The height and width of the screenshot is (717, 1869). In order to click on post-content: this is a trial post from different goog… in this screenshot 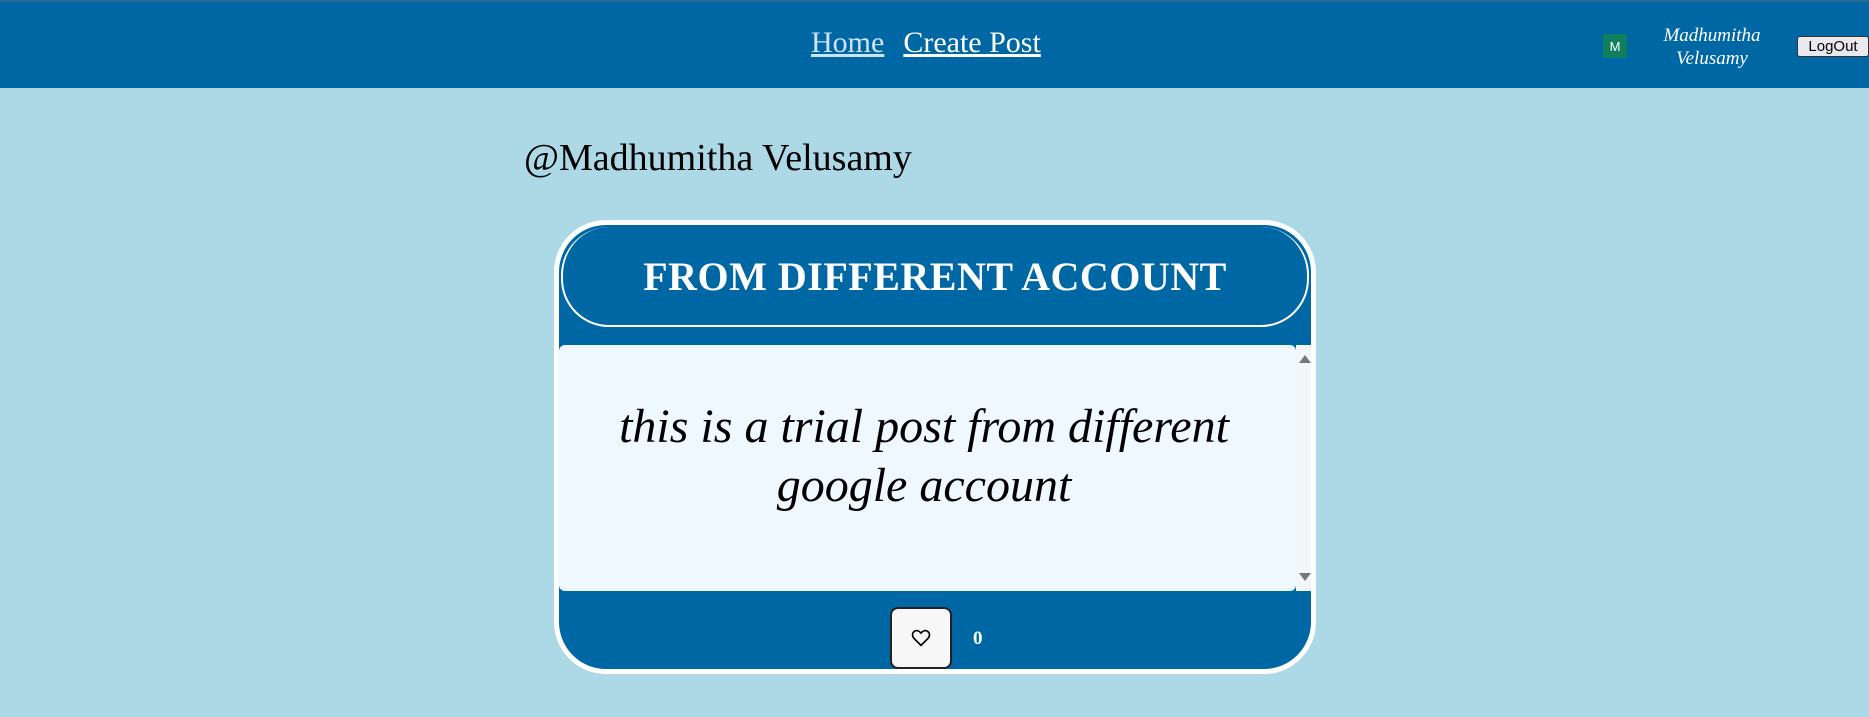, I will do `click(924, 456)`.